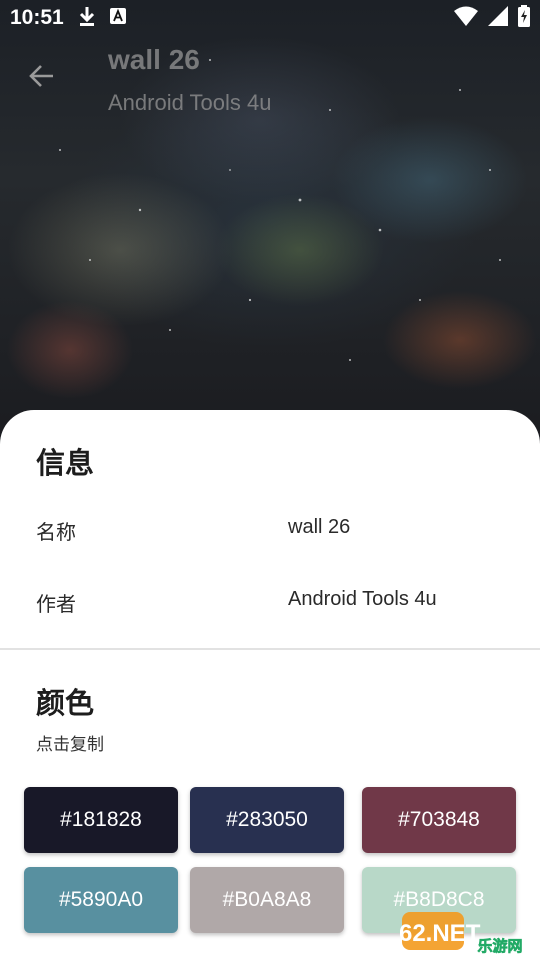 The height and width of the screenshot is (960, 540). What do you see at coordinates (524, 18) in the screenshot?
I see `battery-icon` at bounding box center [524, 18].